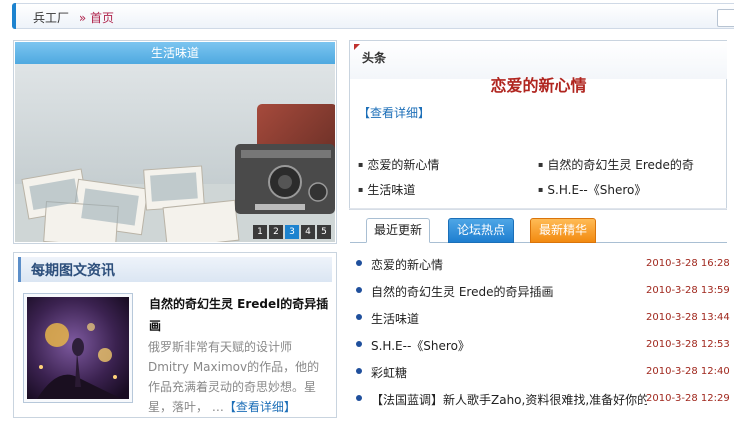 The image size is (734, 423). Describe the element at coordinates (688, 398) in the screenshot. I see `news-date: 2010-3-28 12:29` at that location.